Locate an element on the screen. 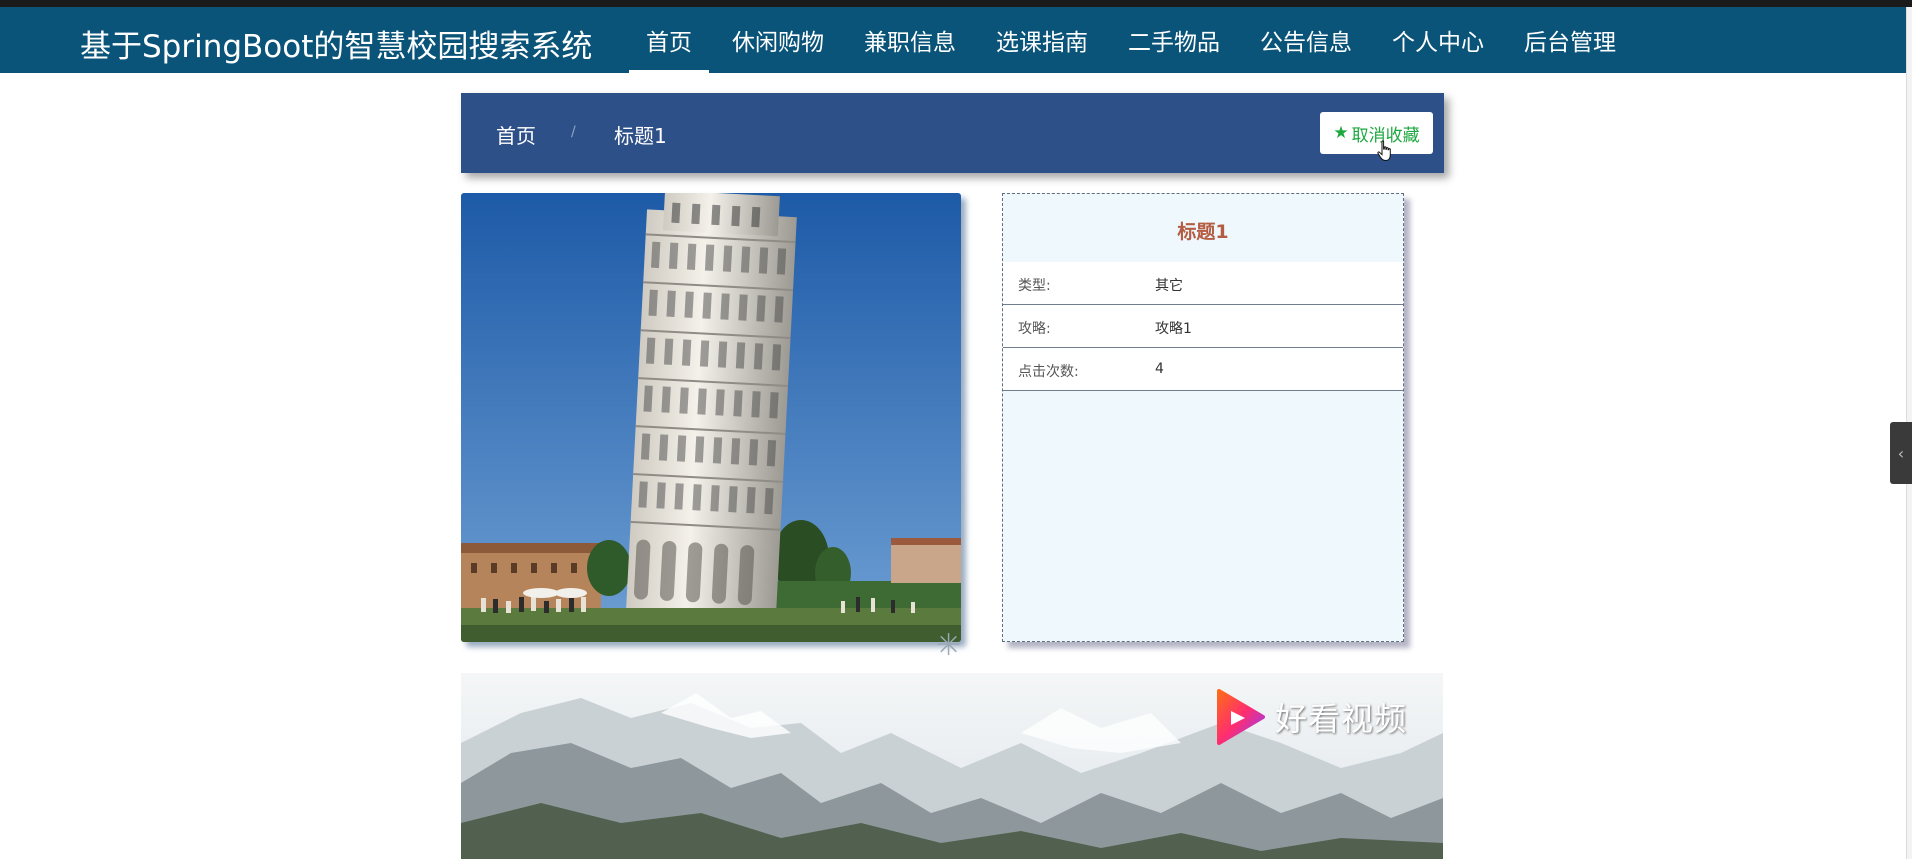  detail-value: 攻略1 is located at coordinates (1173, 329).